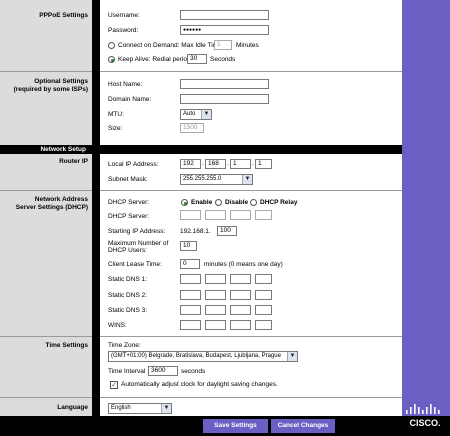 The height and width of the screenshot is (436, 450). Describe the element at coordinates (51, 207) in the screenshot. I see `dhcp-section-subtitle: Server Settings (DHCP)` at that location.